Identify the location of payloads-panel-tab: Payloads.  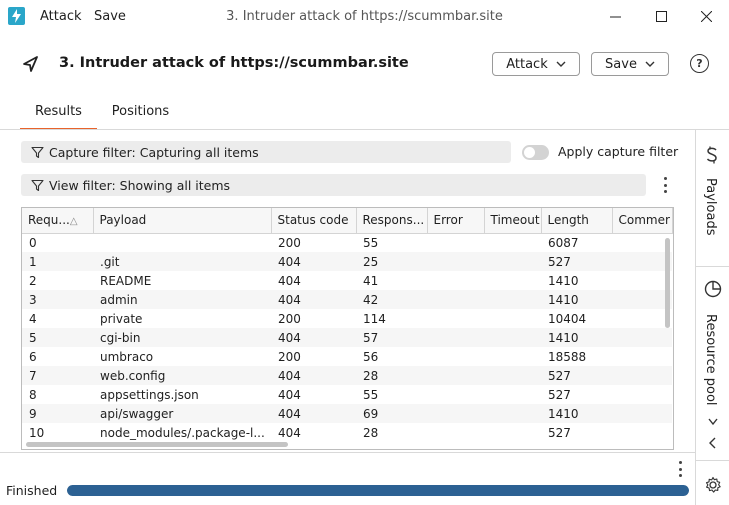
(710, 206).